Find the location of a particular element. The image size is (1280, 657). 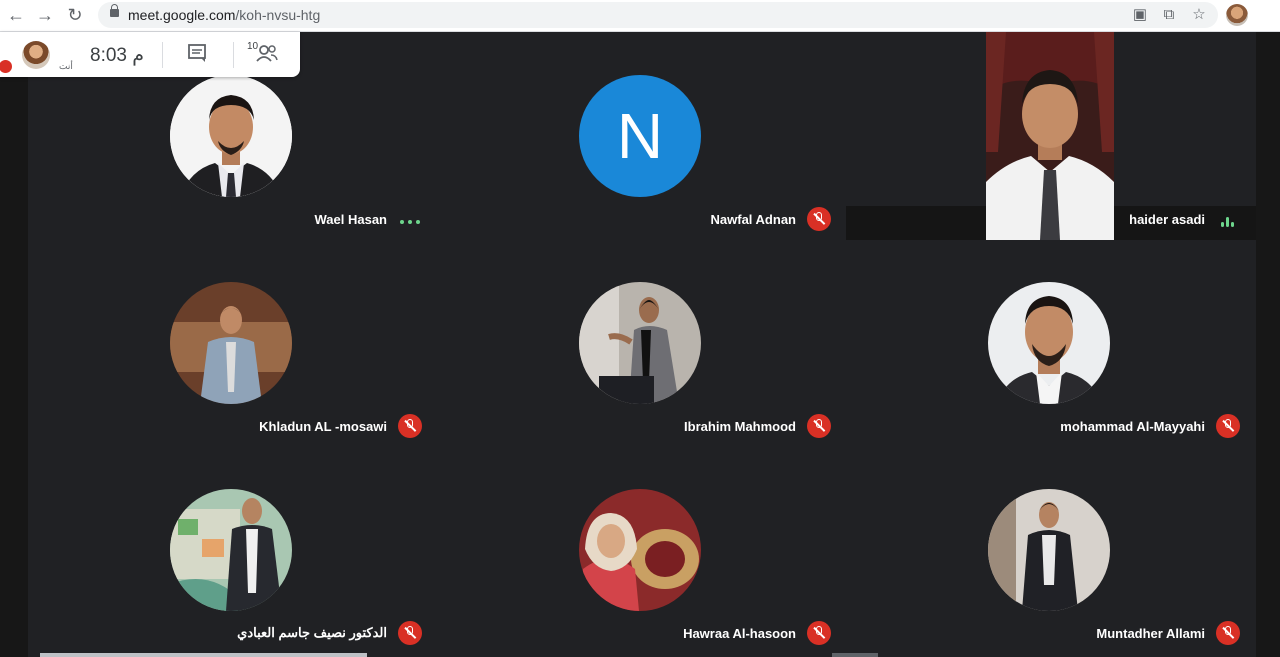

participant-tile: N Nawfal Adnan is located at coordinates (641, 135).